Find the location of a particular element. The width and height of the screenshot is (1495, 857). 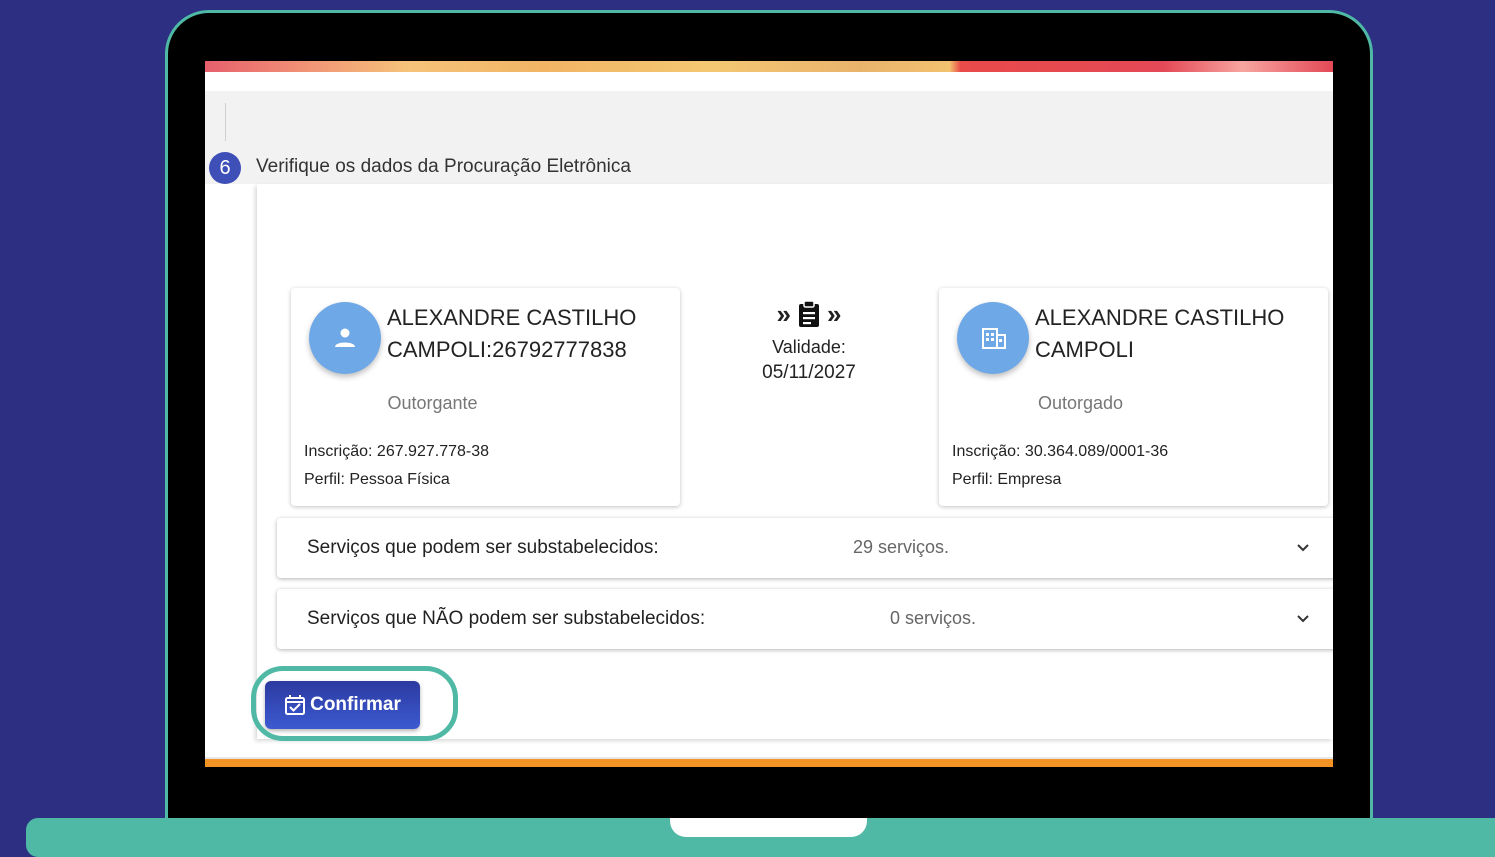

accordion-count: 29 serviços. is located at coordinates (901, 547).